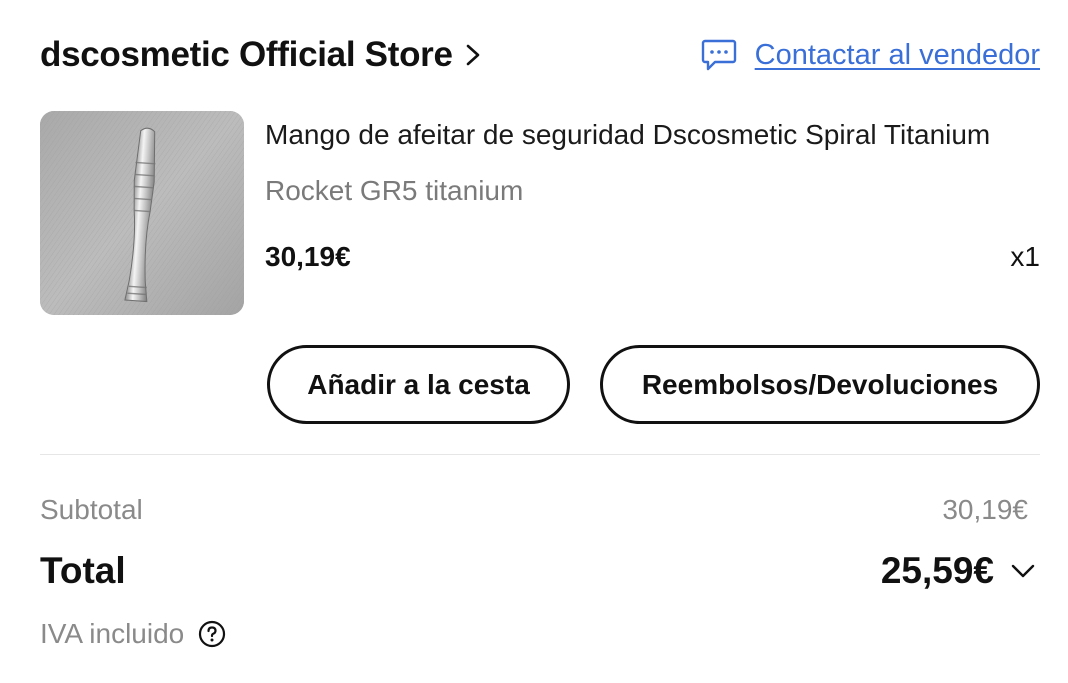 The image size is (1068, 683). I want to click on chat-icon, so click(718, 55).